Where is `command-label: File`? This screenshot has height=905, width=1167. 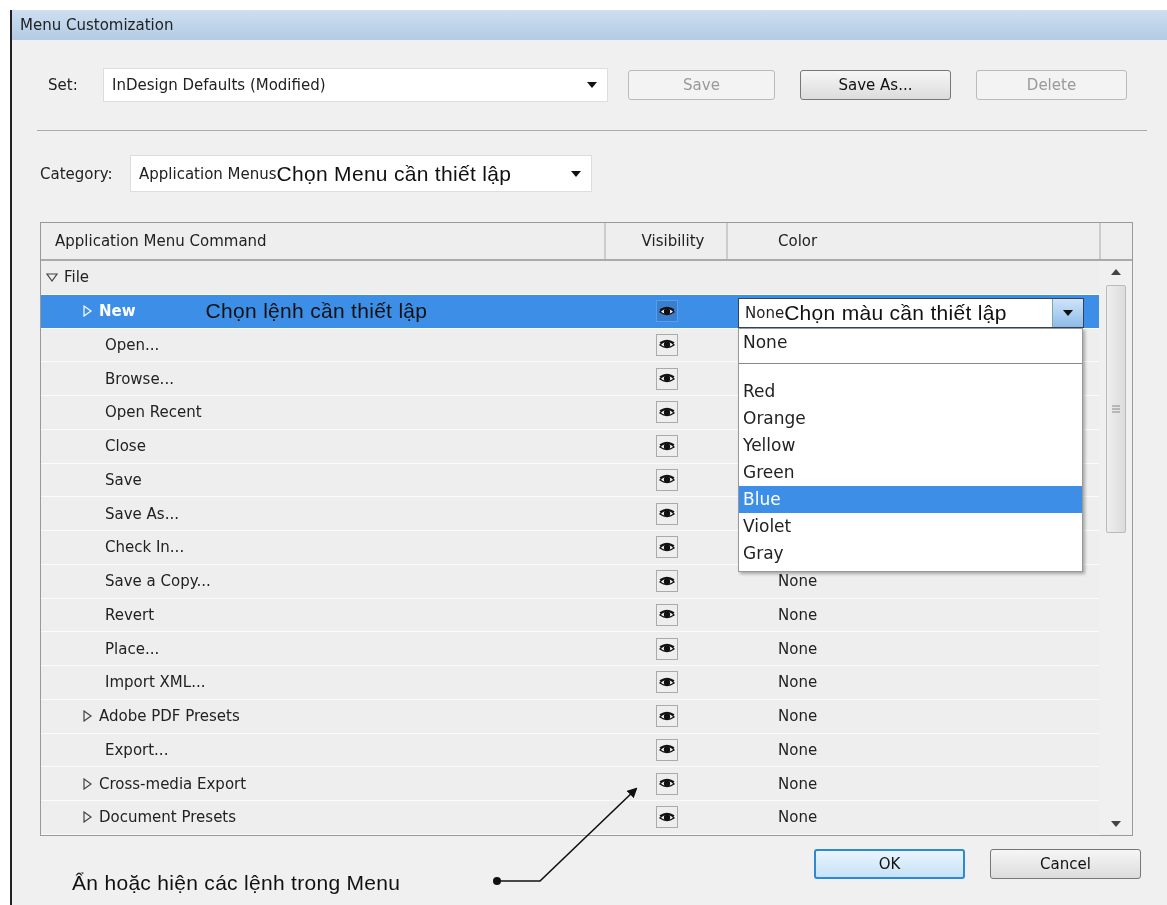
command-label: File is located at coordinates (77, 277).